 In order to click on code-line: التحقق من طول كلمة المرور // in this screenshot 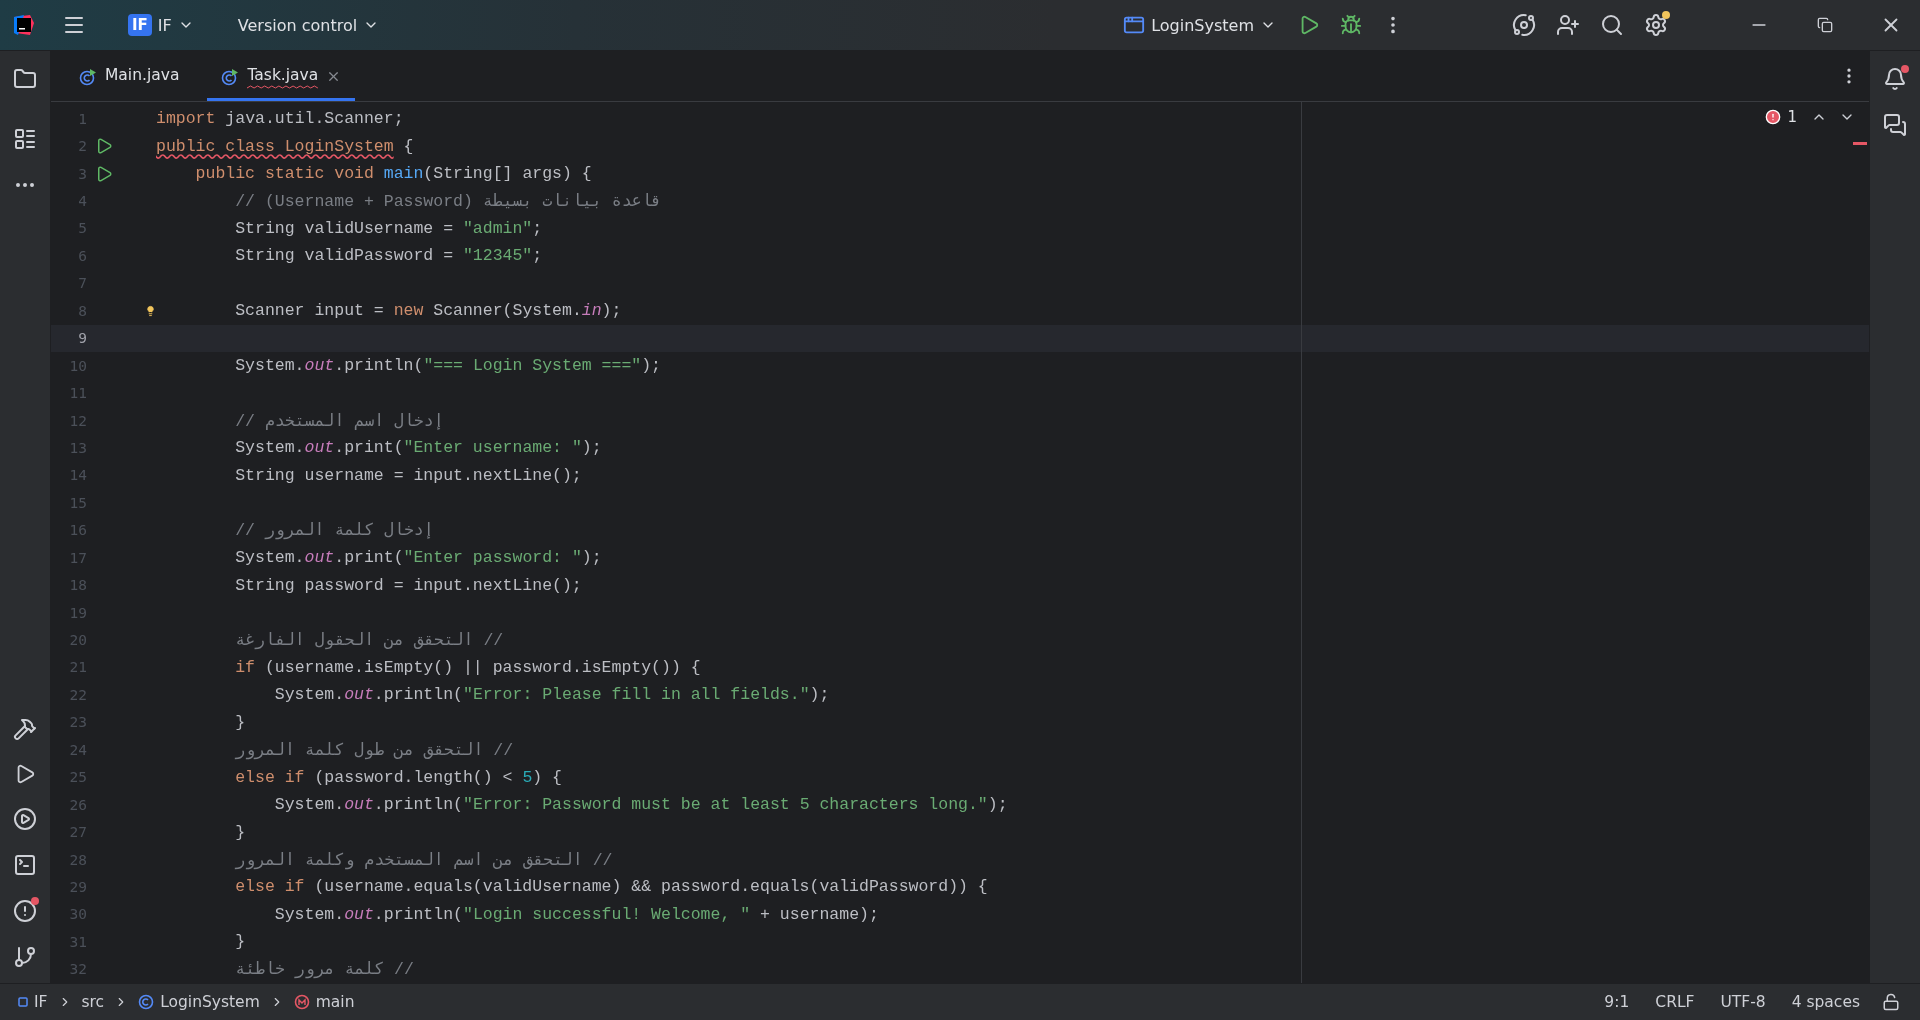, I will do `click(373, 749)`.